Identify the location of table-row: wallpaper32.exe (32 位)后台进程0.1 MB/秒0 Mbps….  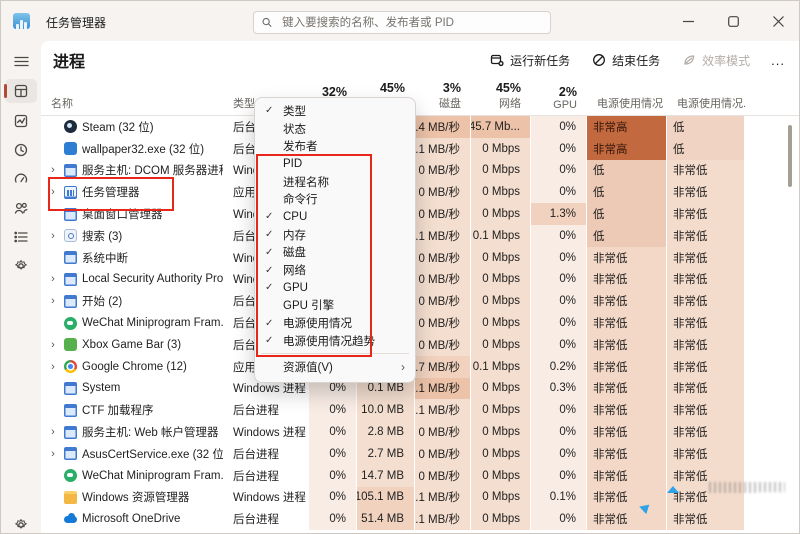
(420, 148).